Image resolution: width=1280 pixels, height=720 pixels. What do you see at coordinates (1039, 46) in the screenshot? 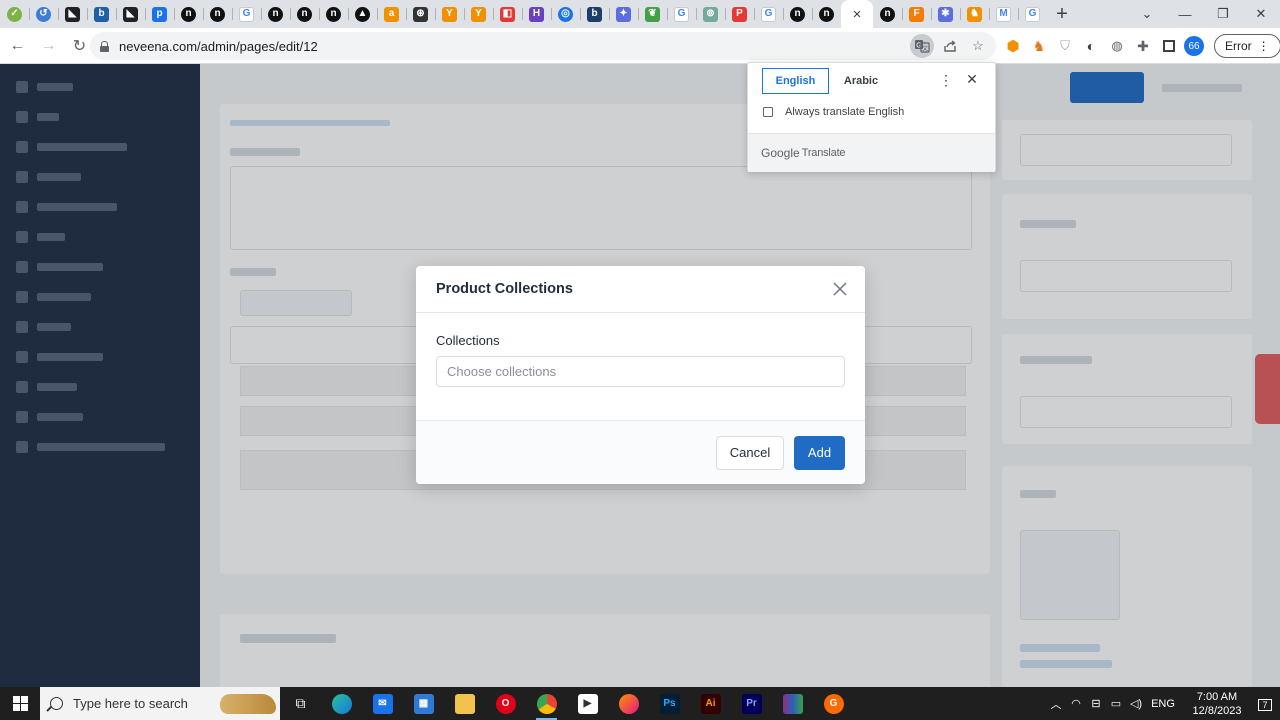
I see `fox-extension-icon: ♞` at bounding box center [1039, 46].